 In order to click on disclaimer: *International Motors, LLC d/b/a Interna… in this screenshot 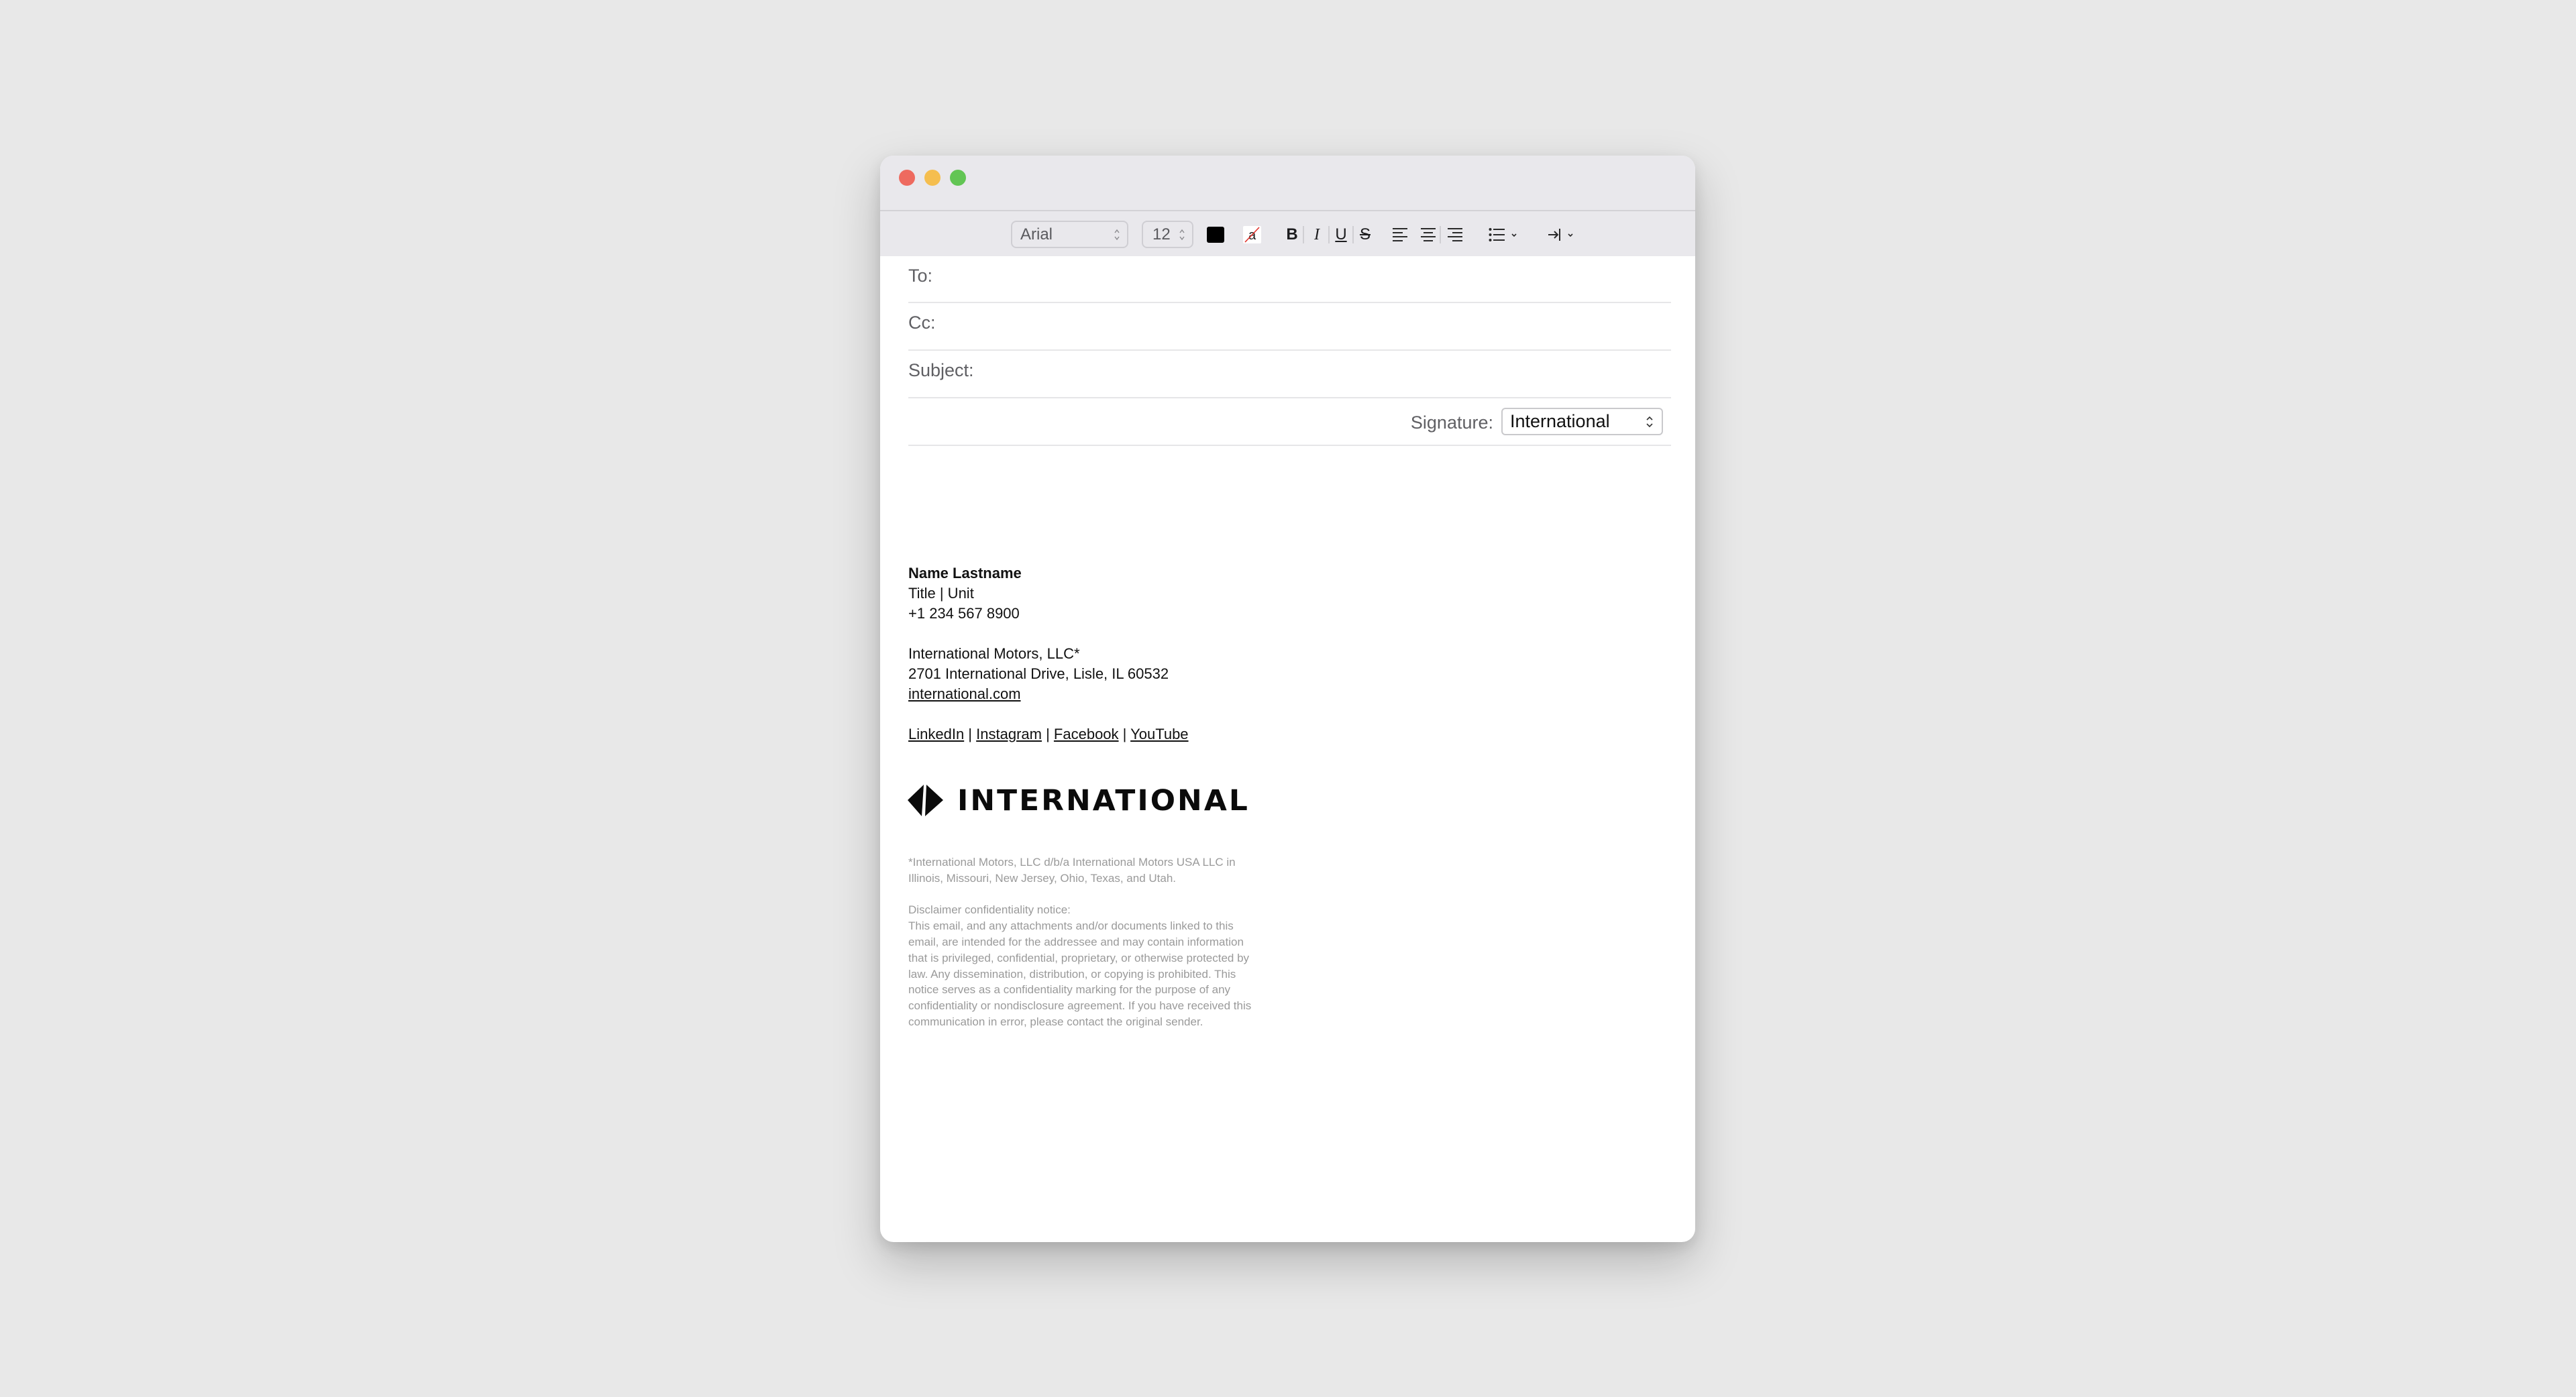, I will do `click(1096, 942)`.